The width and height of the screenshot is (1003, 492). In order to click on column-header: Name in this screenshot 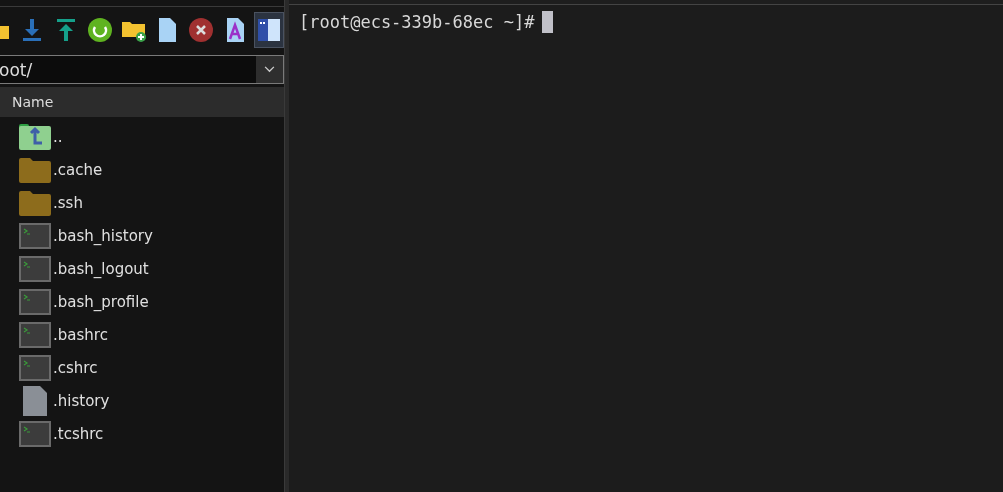, I will do `click(142, 102)`.